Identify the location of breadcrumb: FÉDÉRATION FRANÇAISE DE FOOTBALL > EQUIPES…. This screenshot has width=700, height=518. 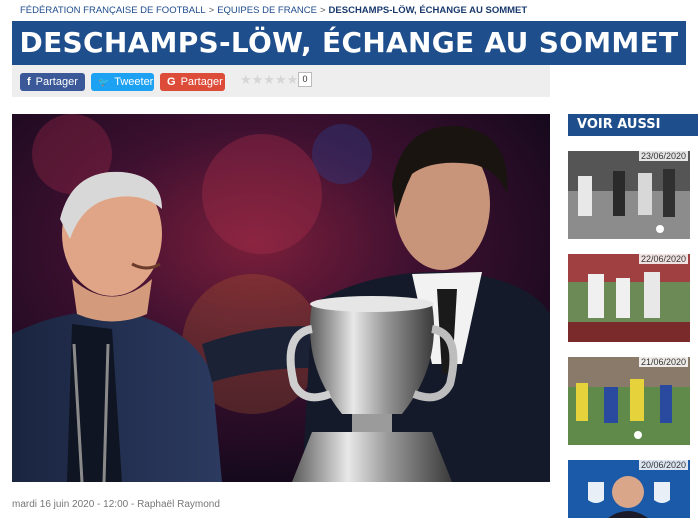
(273, 10).